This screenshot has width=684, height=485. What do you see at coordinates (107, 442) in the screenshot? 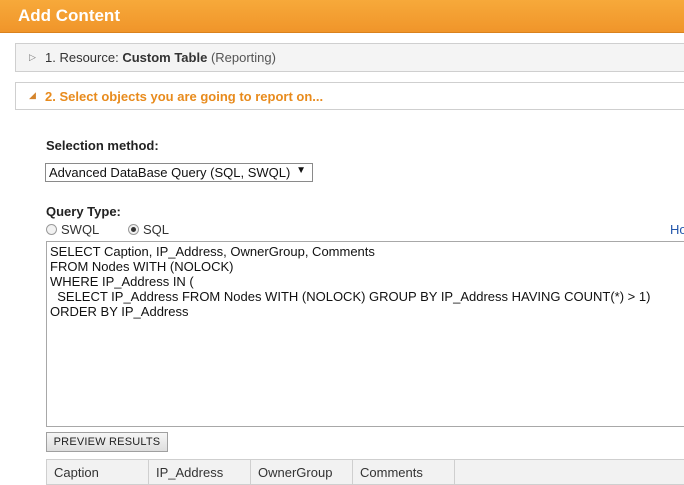
I see `preview-results-button: PREVIEW RESULTS` at bounding box center [107, 442].